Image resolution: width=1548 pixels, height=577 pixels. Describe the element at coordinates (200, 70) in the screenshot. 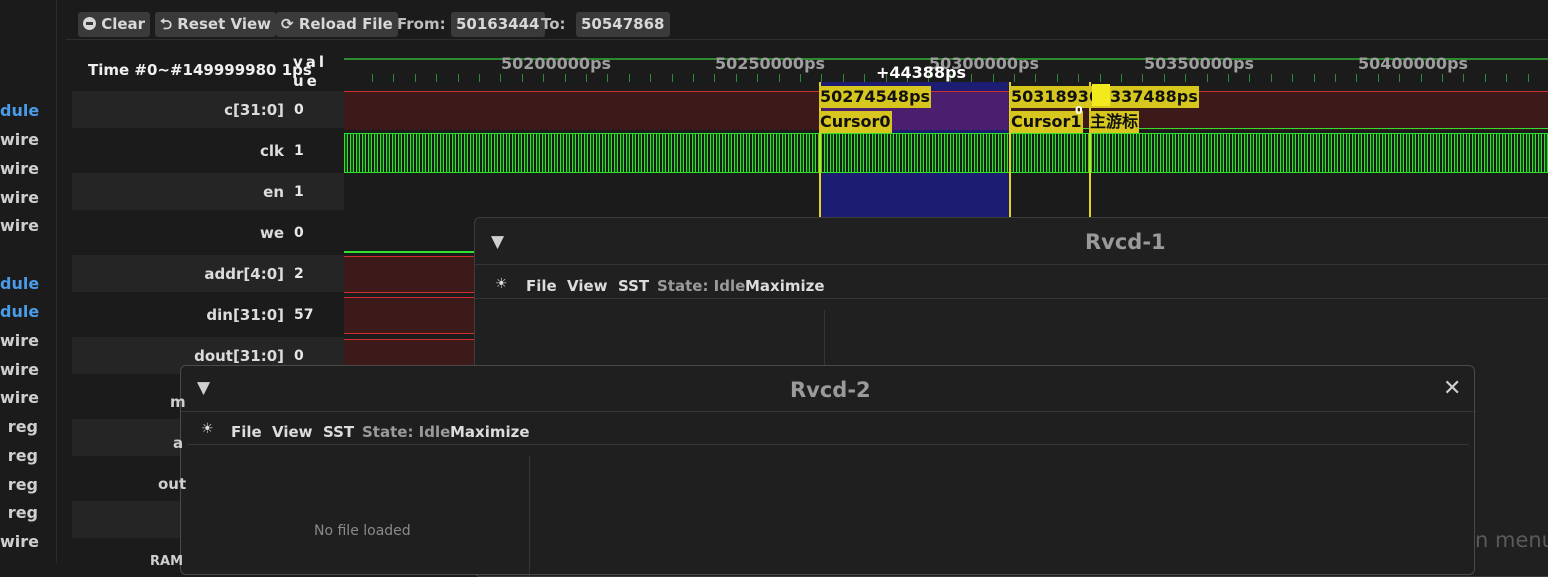

I see `time-range-label: Time #0~#149999980 1ps` at that location.